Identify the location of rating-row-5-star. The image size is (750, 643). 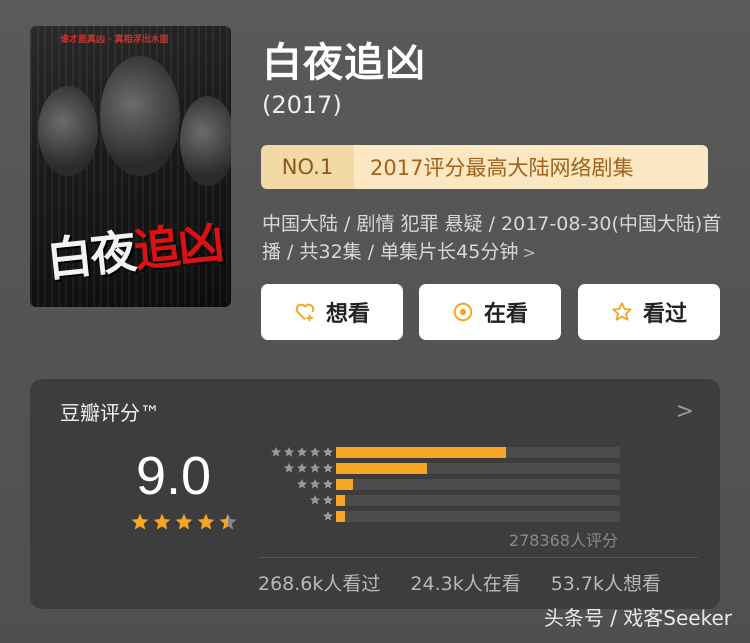
(441, 452).